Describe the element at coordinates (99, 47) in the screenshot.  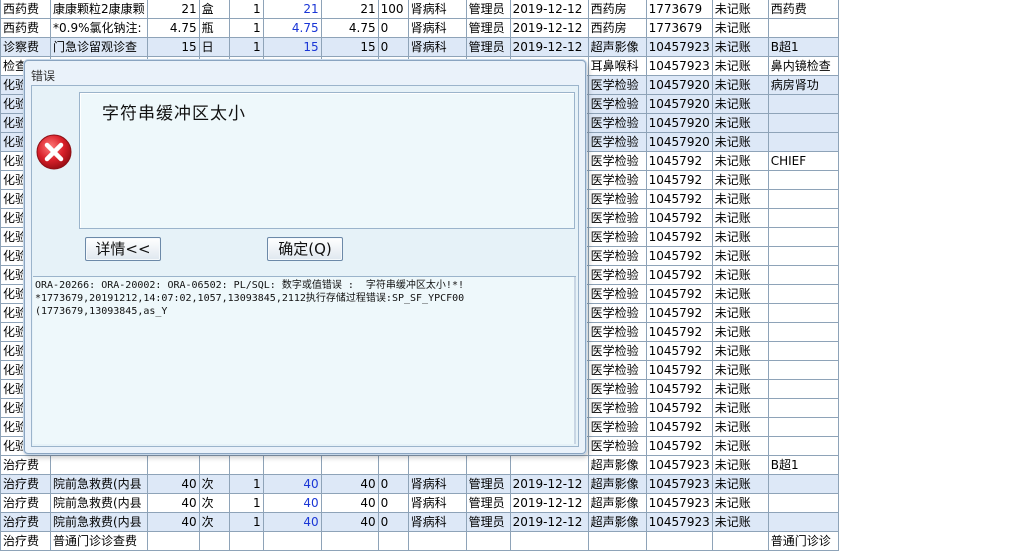
I see `cell-item: 门急诊留观诊查` at that location.